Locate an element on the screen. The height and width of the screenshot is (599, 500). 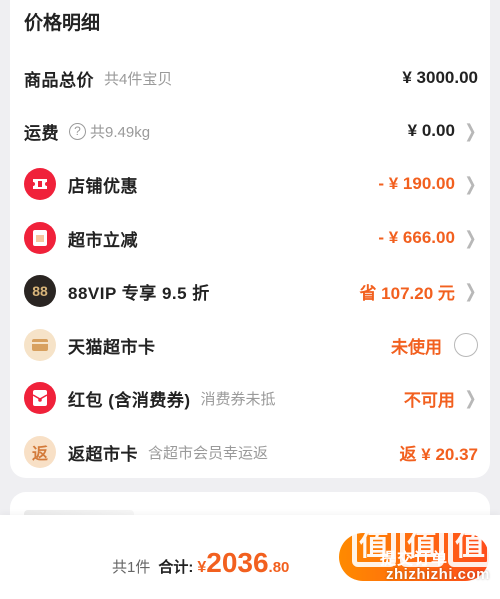
currency-symbol: ¥ is located at coordinates (202, 567).